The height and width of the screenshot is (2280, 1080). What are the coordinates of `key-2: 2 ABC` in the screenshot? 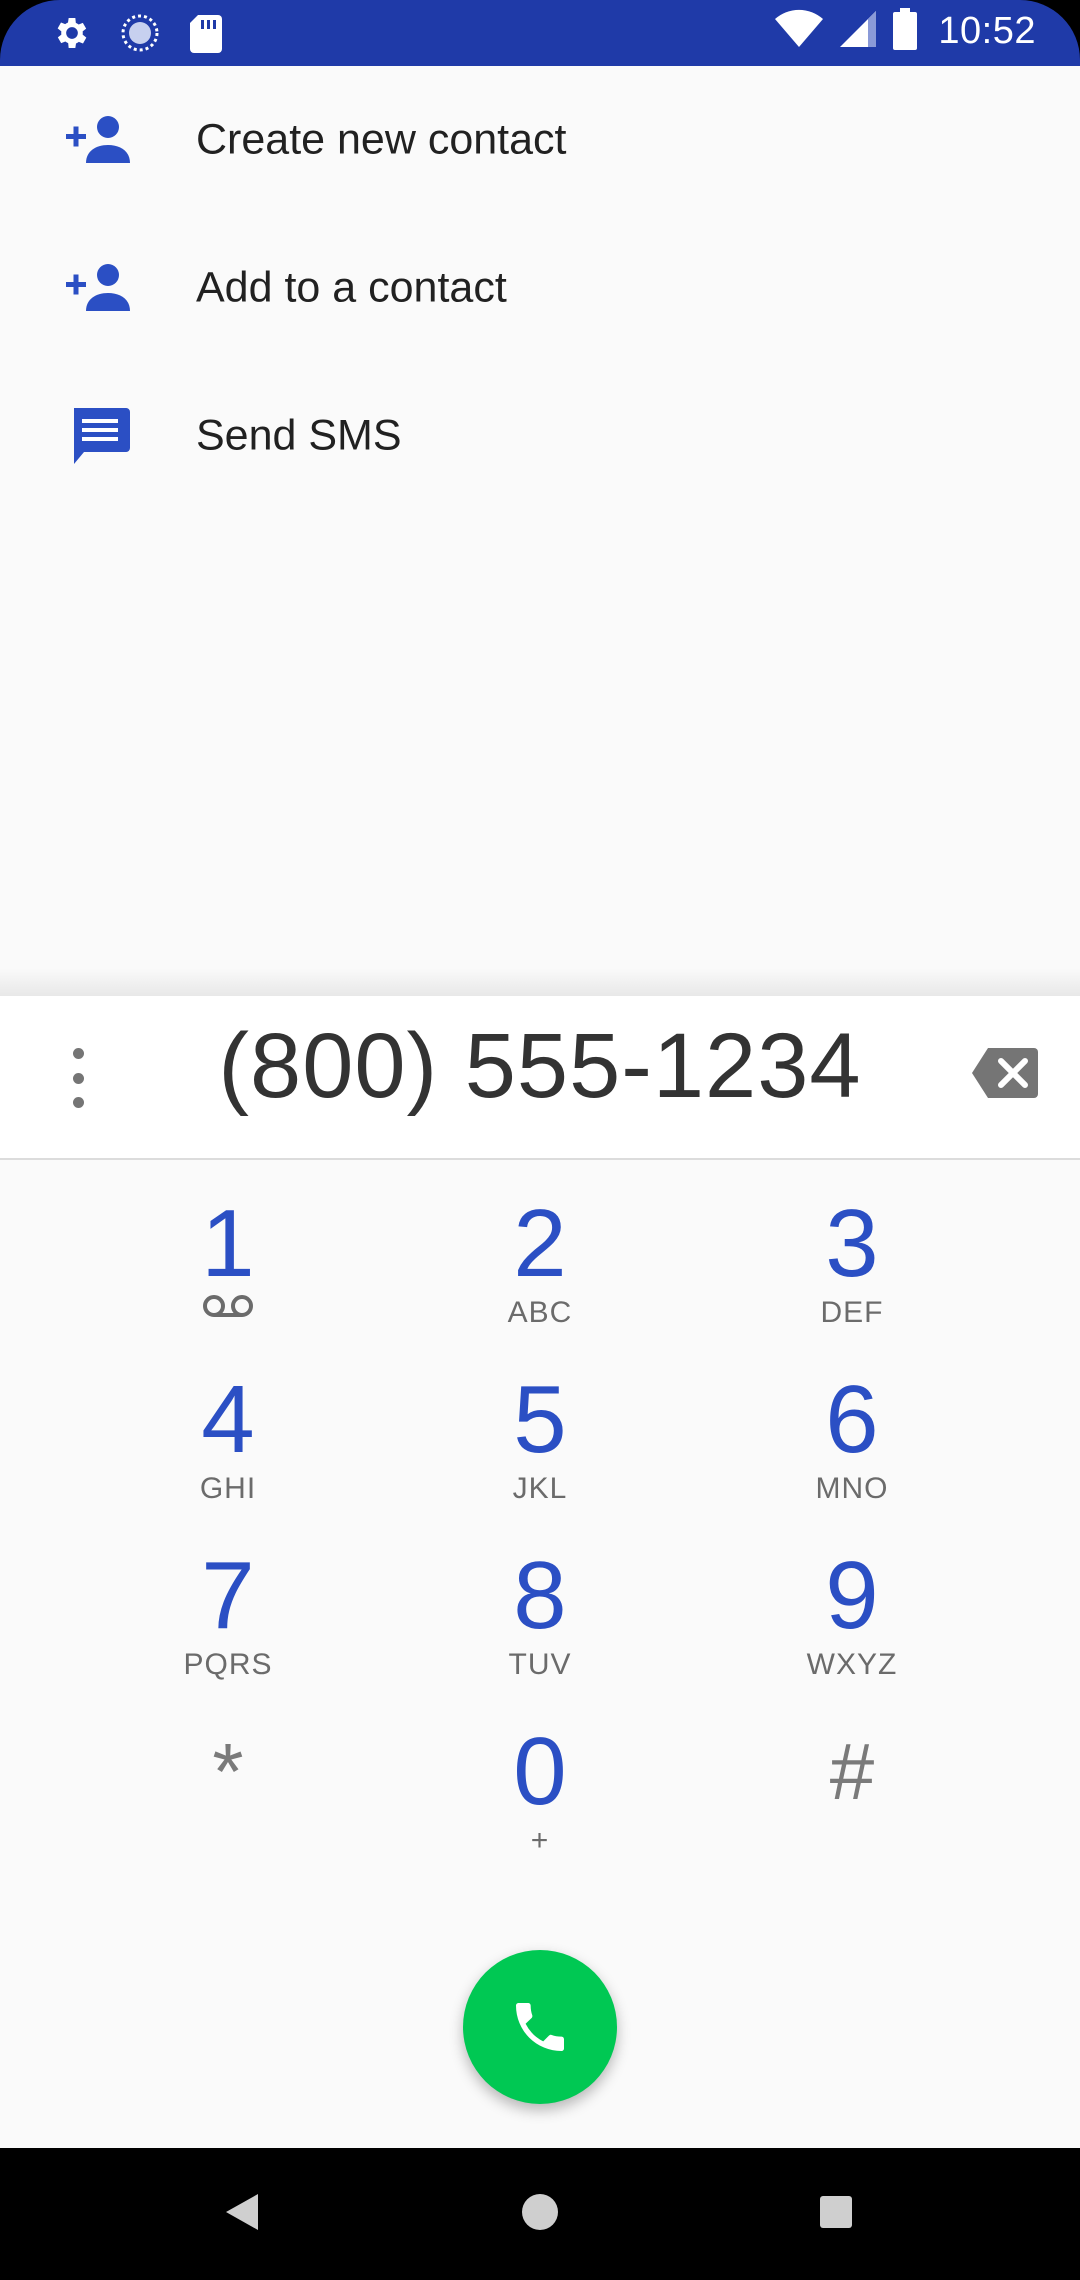 It's located at (540, 1271).